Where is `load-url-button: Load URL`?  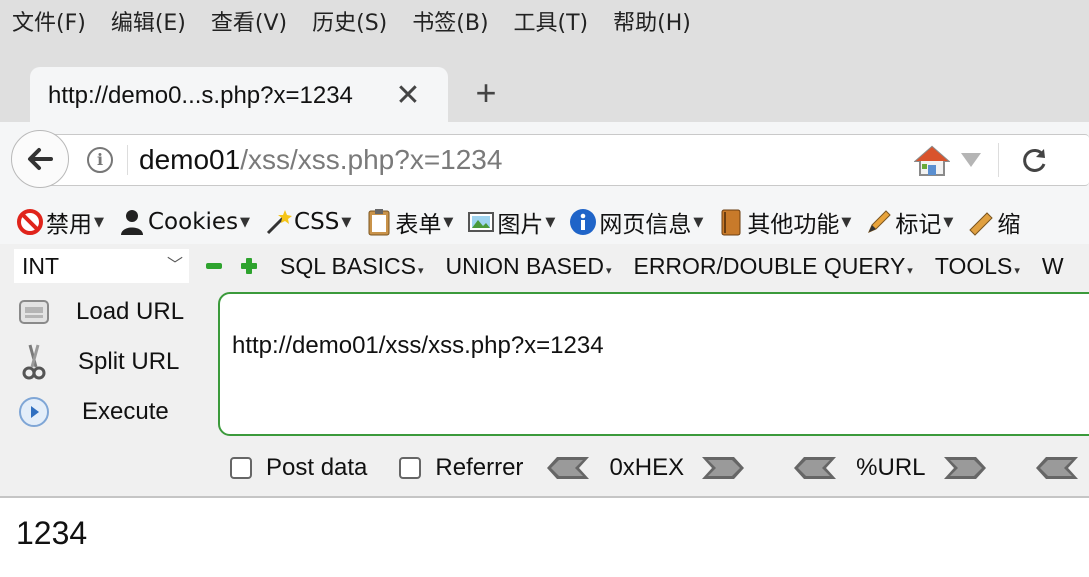 load-url-button: Load URL is located at coordinates (114, 312).